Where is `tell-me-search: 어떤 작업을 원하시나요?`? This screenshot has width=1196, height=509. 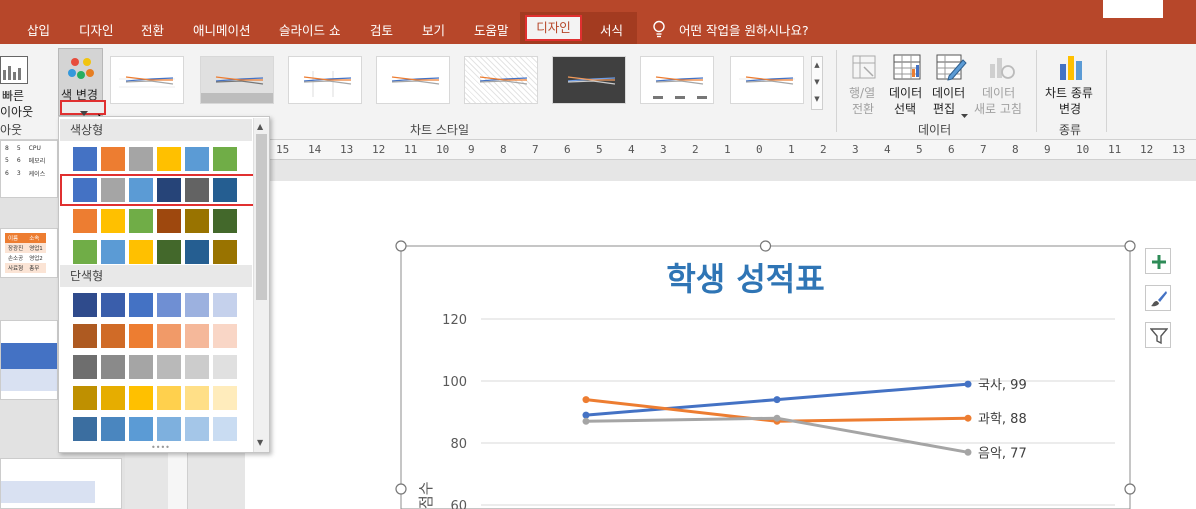 tell-me-search: 어떤 작업을 원하시나요? is located at coordinates (744, 29).